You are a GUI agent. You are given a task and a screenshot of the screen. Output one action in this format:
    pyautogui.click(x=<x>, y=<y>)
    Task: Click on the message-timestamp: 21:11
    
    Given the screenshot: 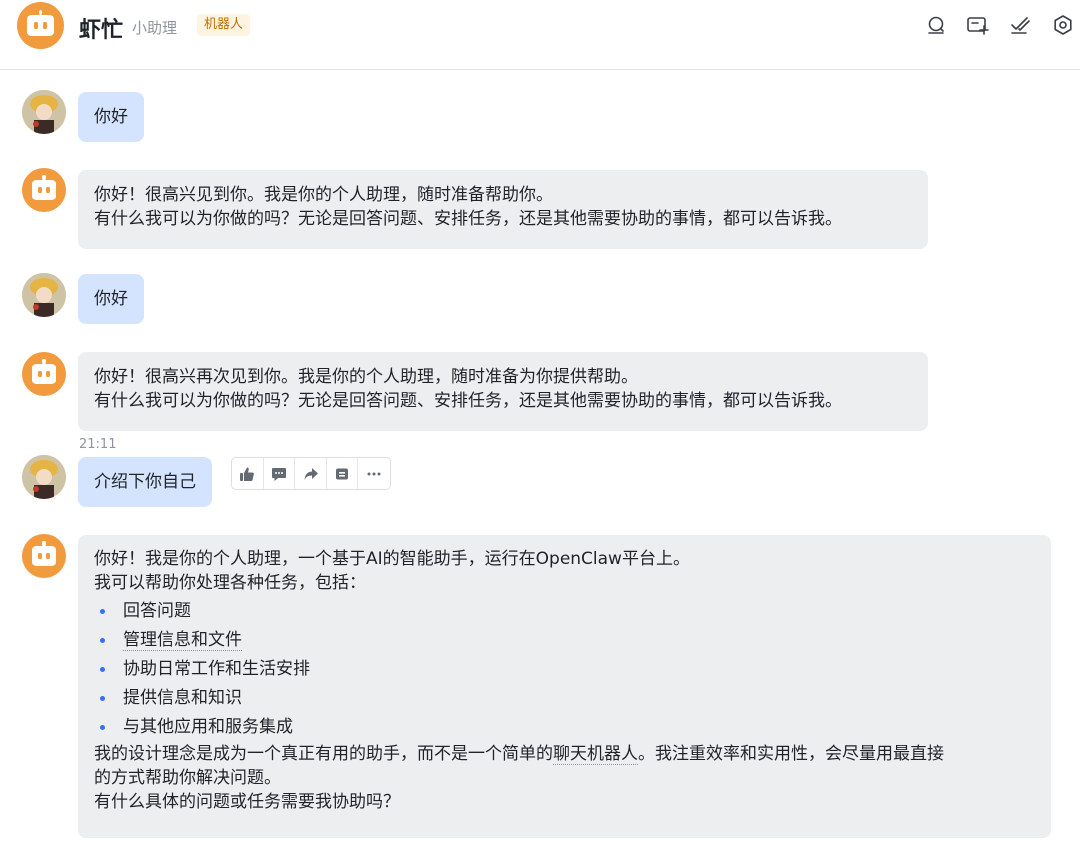 What is the action you would take?
    pyautogui.click(x=98, y=444)
    